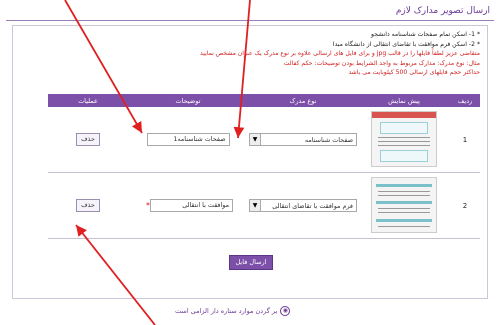 The width and height of the screenshot is (500, 325). What do you see at coordinates (465, 100) in the screenshot?
I see `header-idx: ردیف` at bounding box center [465, 100].